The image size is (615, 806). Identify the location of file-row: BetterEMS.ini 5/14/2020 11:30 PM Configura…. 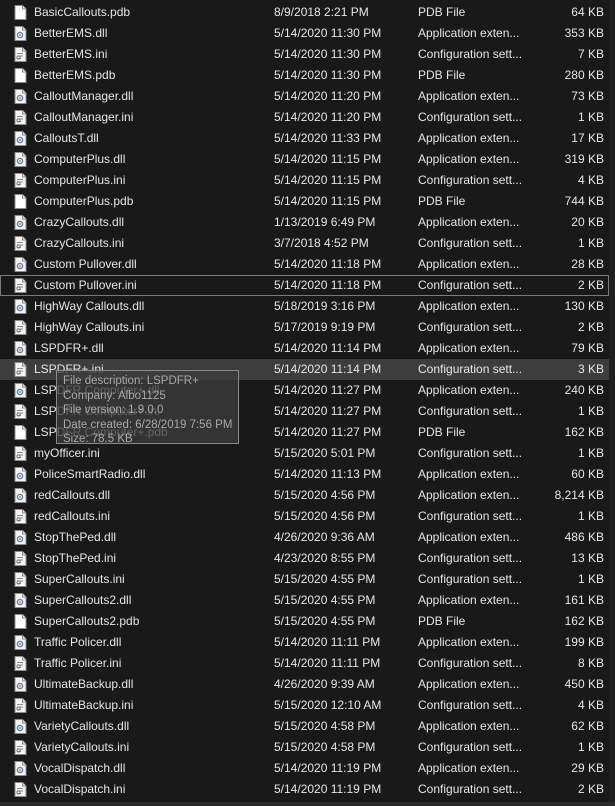
(307, 54).